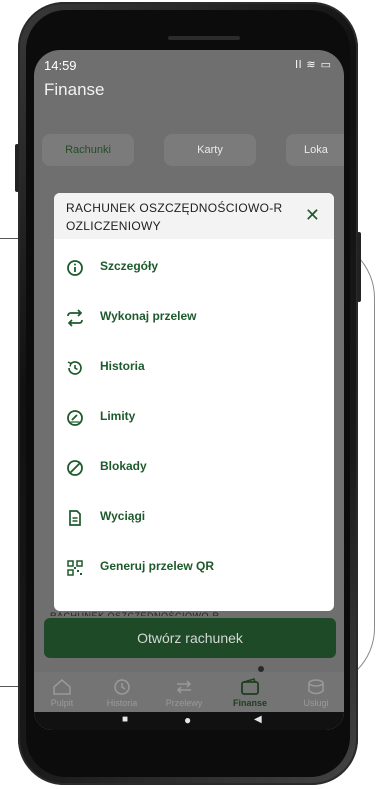  What do you see at coordinates (62, 687) in the screenshot?
I see `home-icon` at bounding box center [62, 687].